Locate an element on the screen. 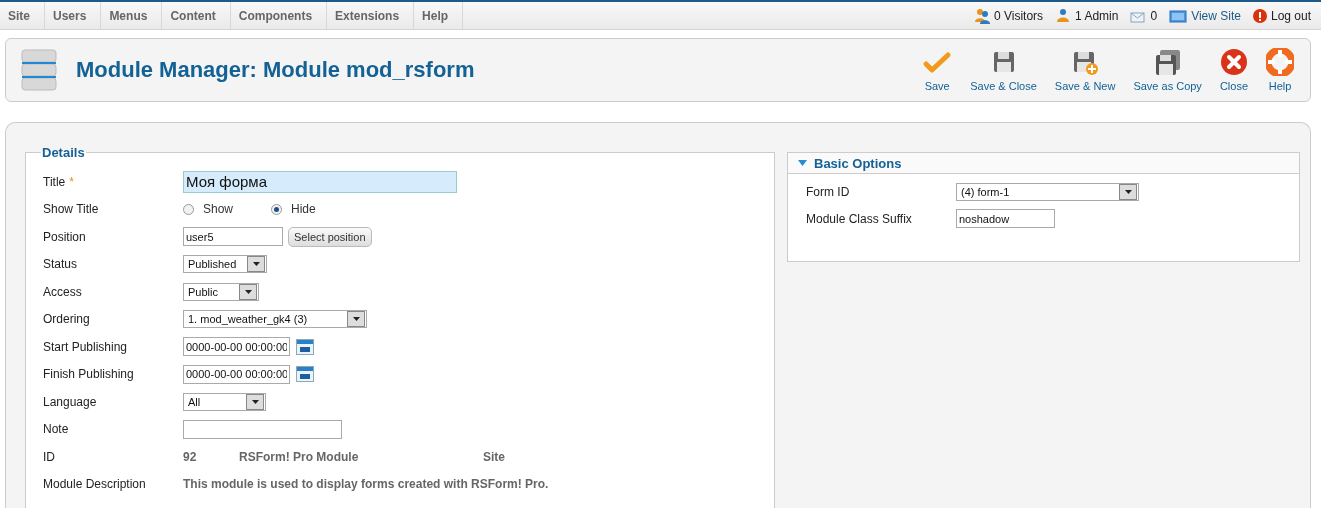  page-title: Module Manager: Module mod_rsform is located at coordinates (275, 70).